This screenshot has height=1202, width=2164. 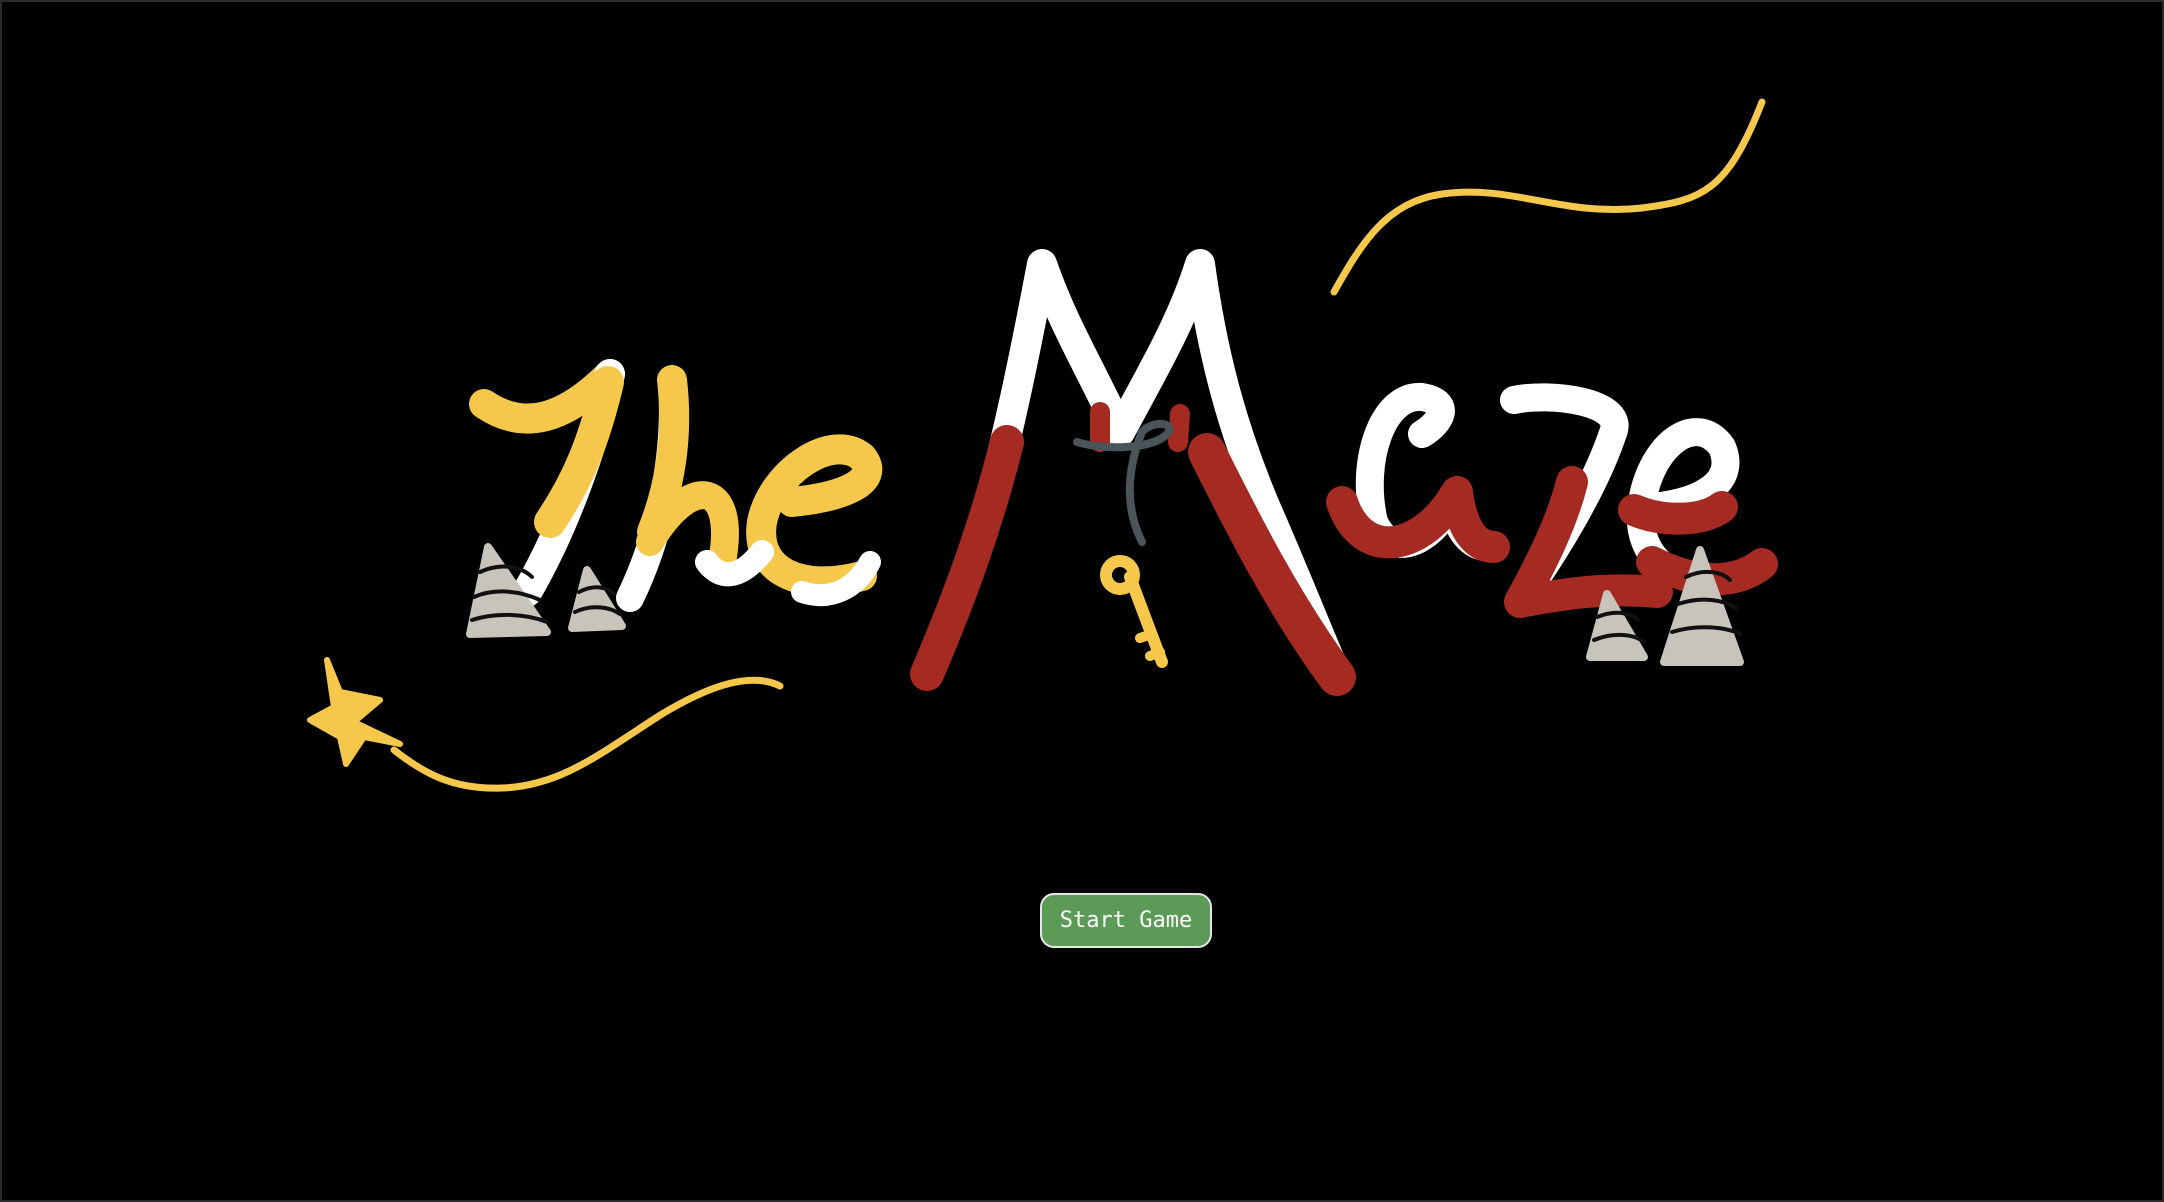 What do you see at coordinates (355, 712) in the screenshot?
I see `star-icon` at bounding box center [355, 712].